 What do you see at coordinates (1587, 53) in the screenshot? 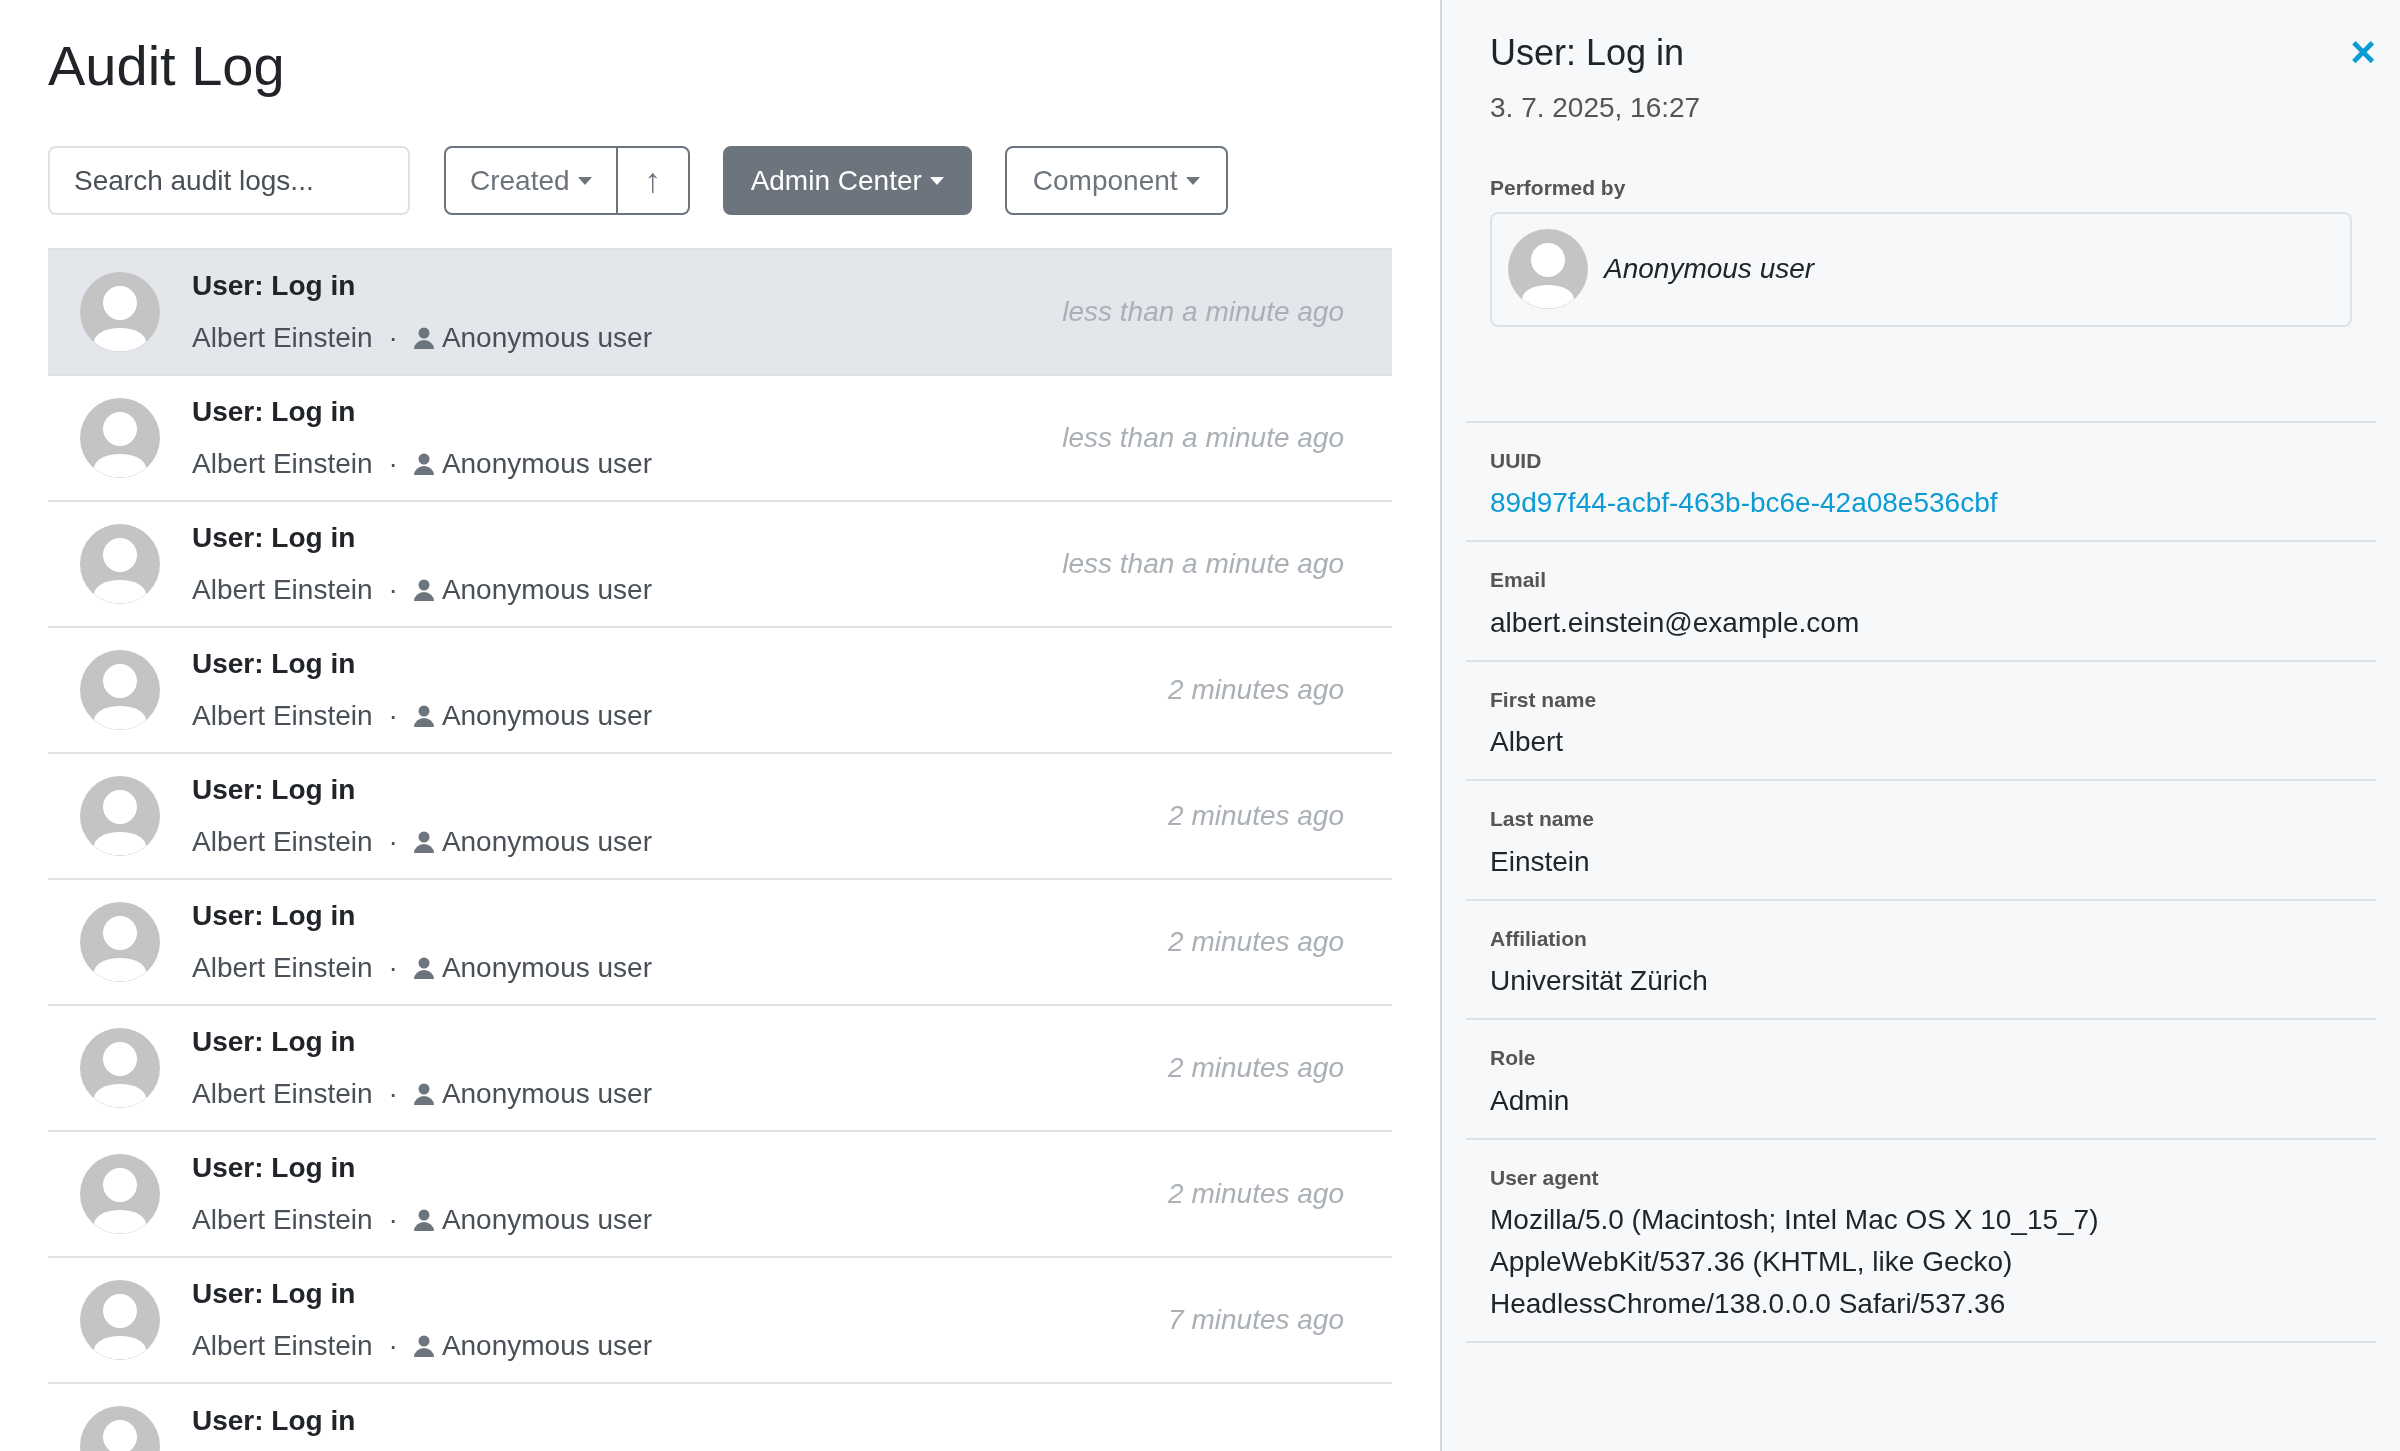
I see `detail-title: User: Log in` at bounding box center [1587, 53].